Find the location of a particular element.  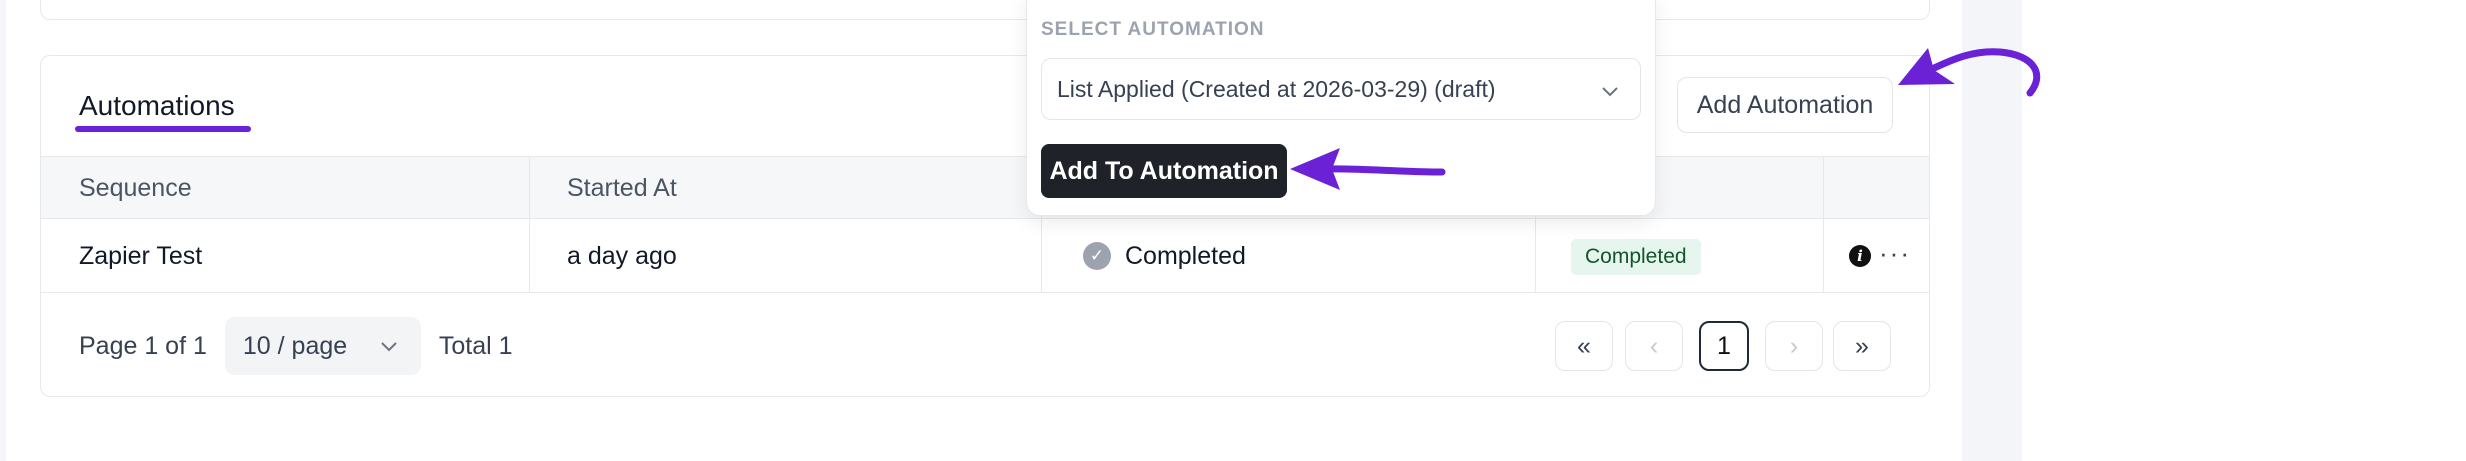

pagination-info: Page 1 of 1 10 / page Total 1 is located at coordinates (296, 346).